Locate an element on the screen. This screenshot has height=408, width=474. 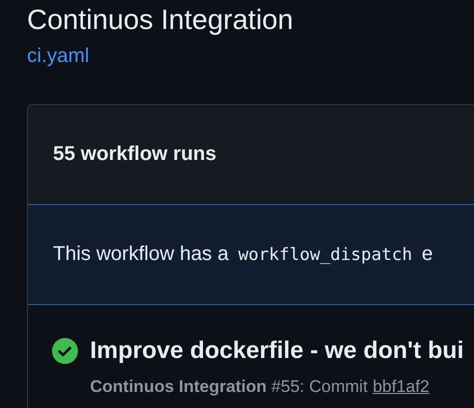
run-subtitle: Continuos Integration #55: Commit bbf1af2 is located at coordinates (260, 387).